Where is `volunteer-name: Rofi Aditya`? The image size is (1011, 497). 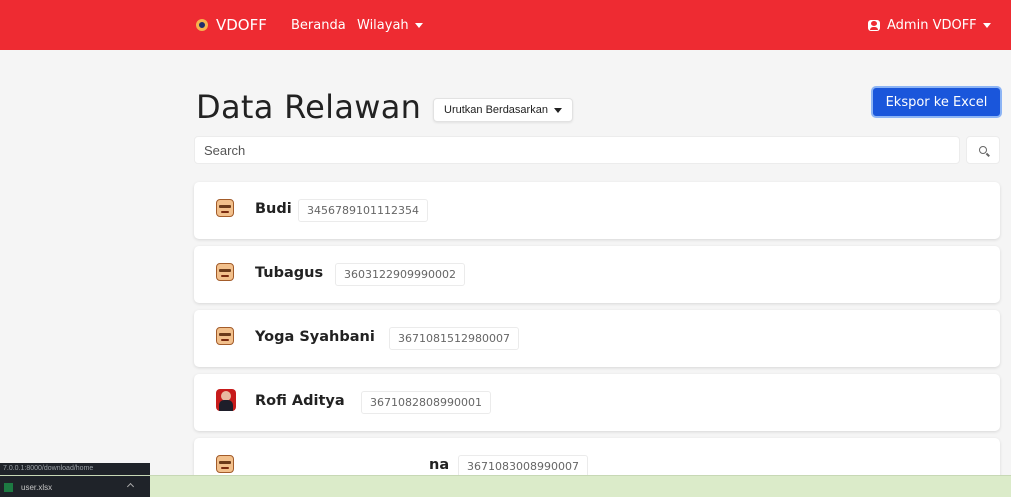
volunteer-name: Rofi Aditya is located at coordinates (300, 401).